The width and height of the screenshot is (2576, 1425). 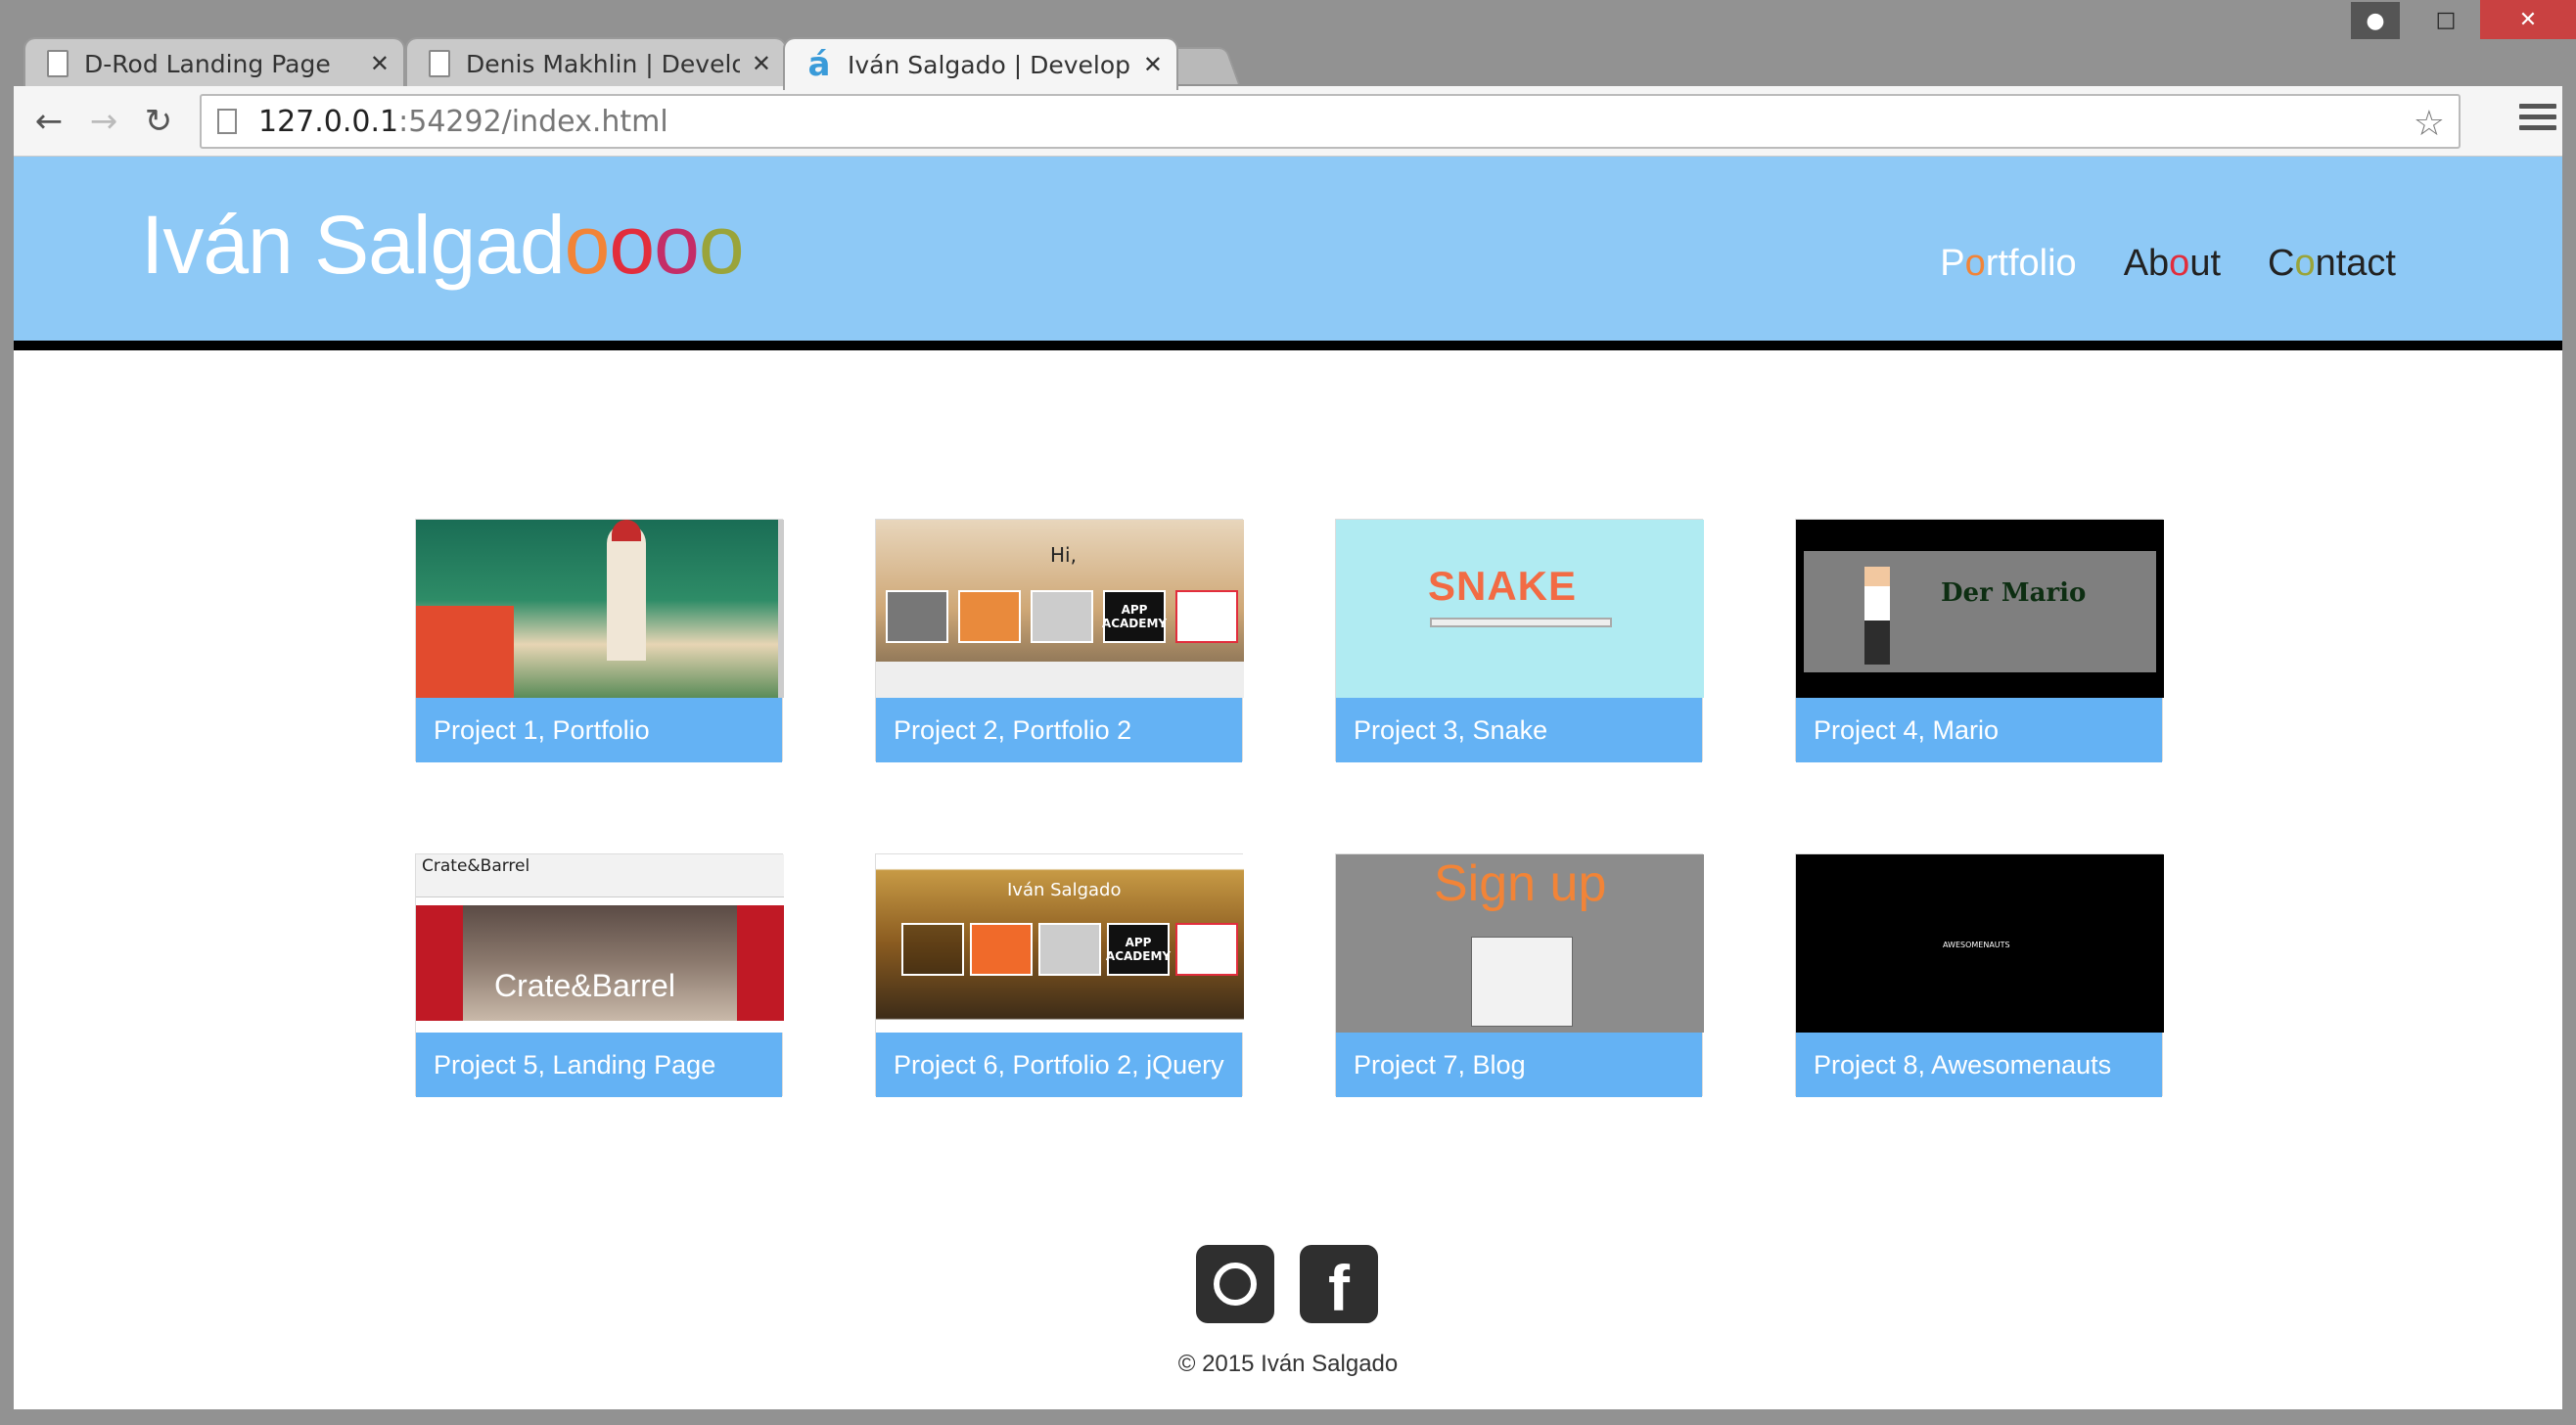 What do you see at coordinates (2014, 593) in the screenshot?
I see `thumb-text: Der Mario` at bounding box center [2014, 593].